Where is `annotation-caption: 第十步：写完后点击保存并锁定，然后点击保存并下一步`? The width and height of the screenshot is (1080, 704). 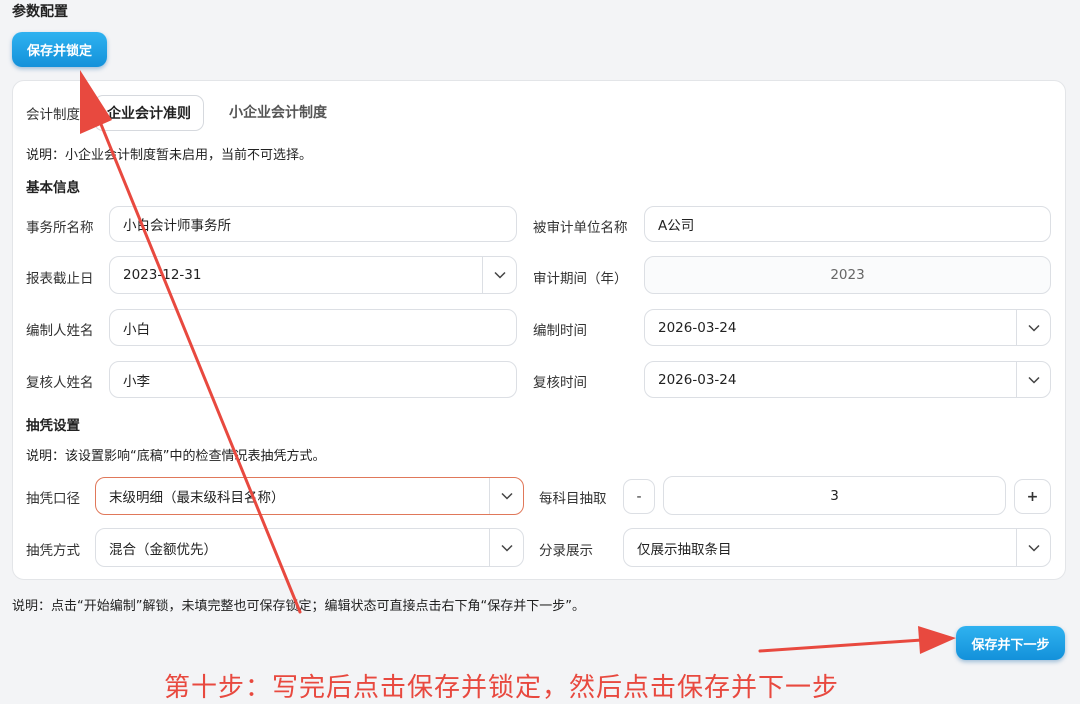
annotation-caption: 第十步：写完后点击保存并锁定，然后点击保存并下一步 is located at coordinates (502, 688).